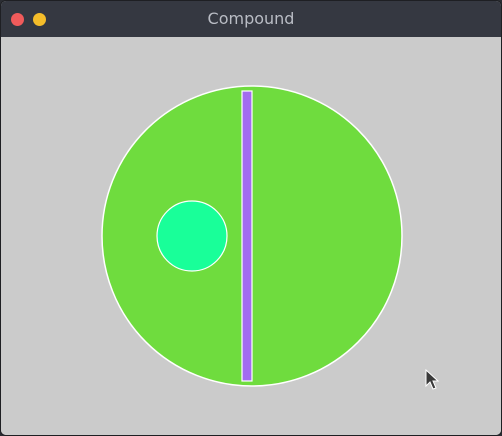 This screenshot has height=436, width=502. I want to click on cursor-arrow-path, so click(432, 379).